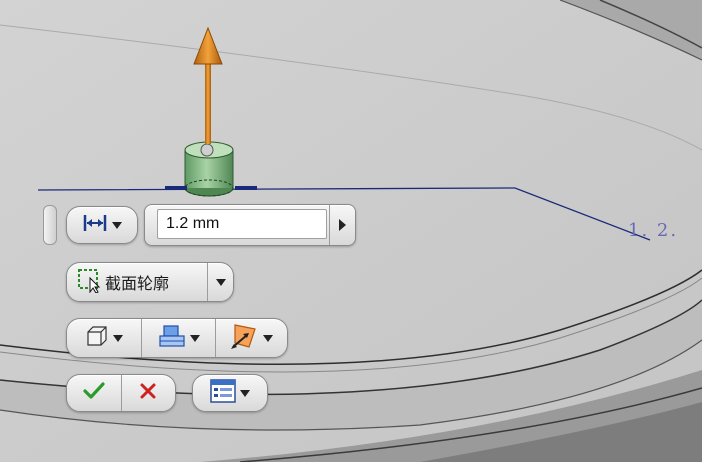  I want to click on output-dropdown, so click(178, 338).